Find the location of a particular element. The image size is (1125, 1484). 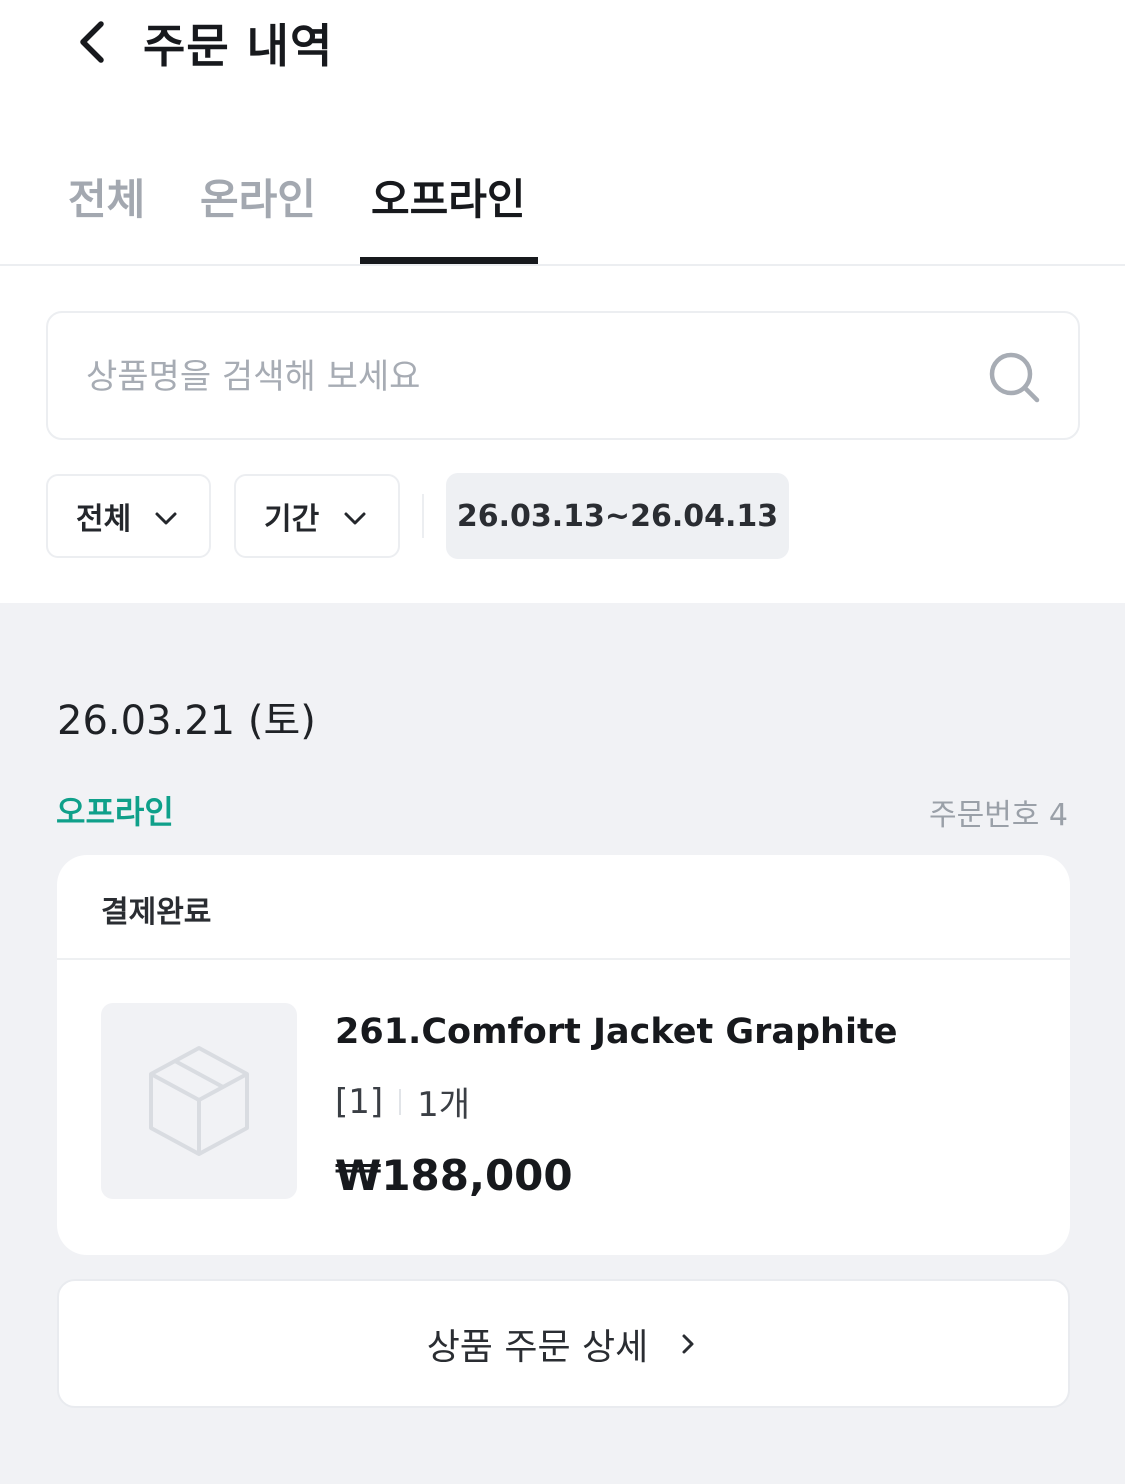

active-tab-indicator is located at coordinates (449, 260).